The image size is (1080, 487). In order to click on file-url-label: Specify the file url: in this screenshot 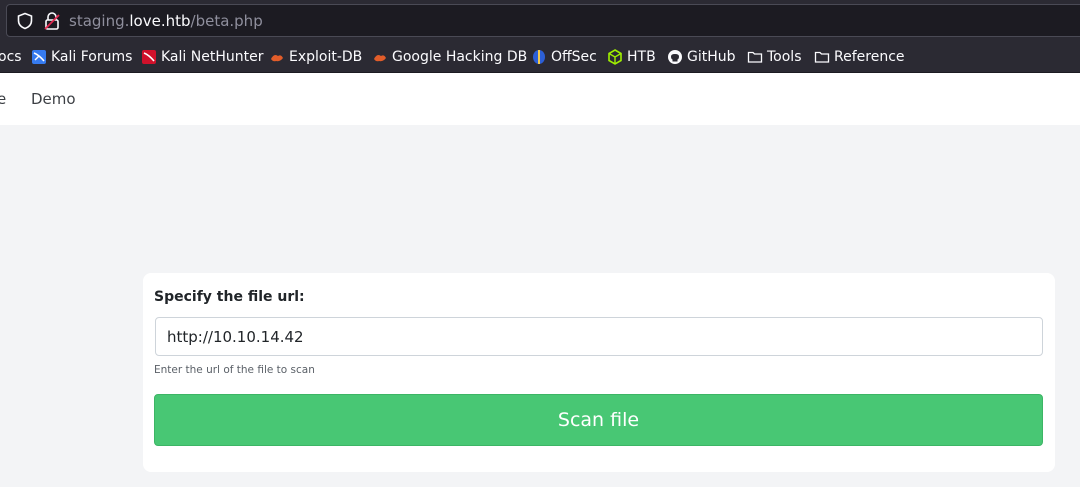, I will do `click(229, 297)`.